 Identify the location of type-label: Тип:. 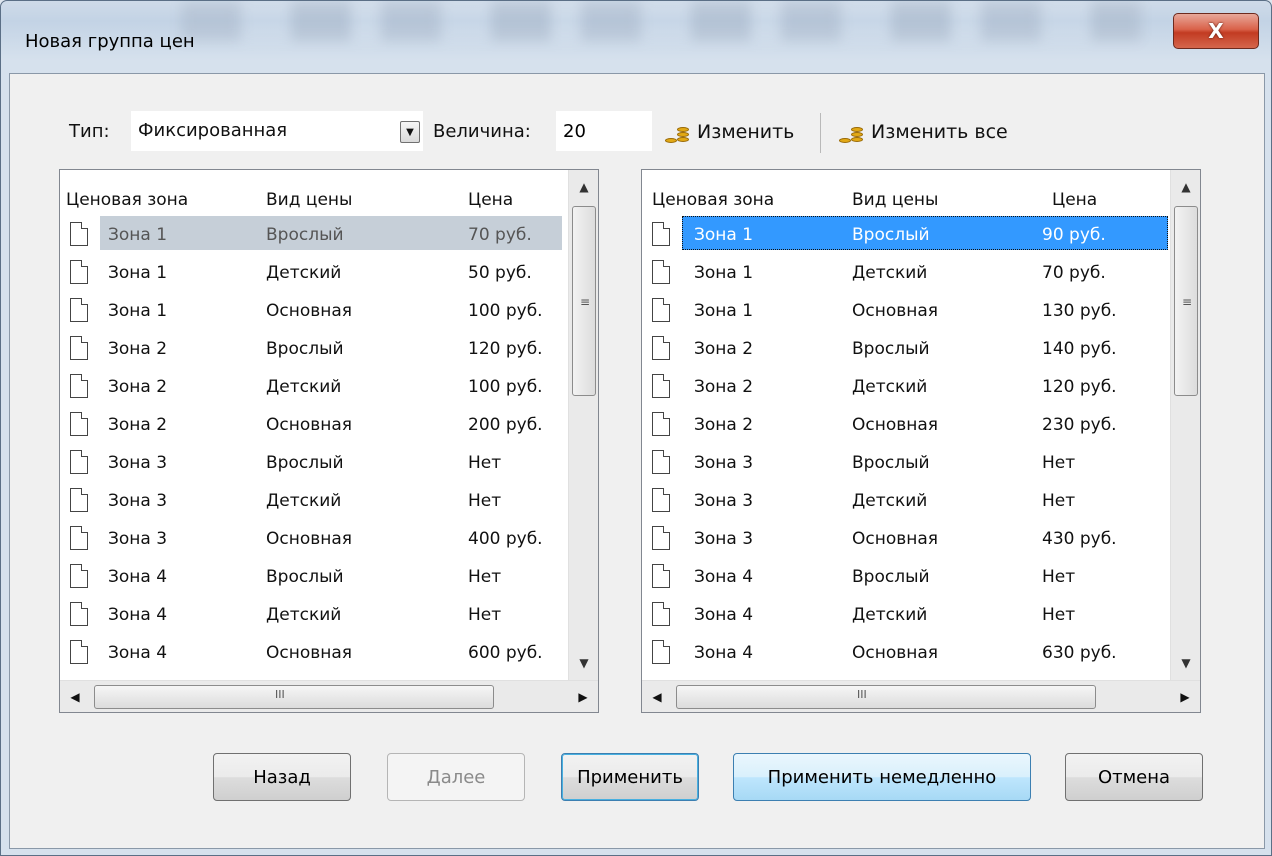
(89, 131).